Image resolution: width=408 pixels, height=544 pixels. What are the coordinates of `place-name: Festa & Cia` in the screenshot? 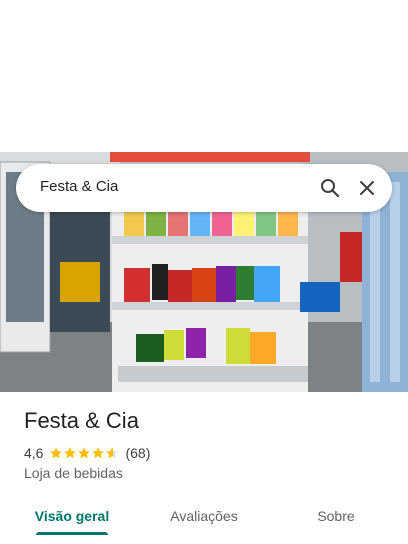 It's located at (81, 420).